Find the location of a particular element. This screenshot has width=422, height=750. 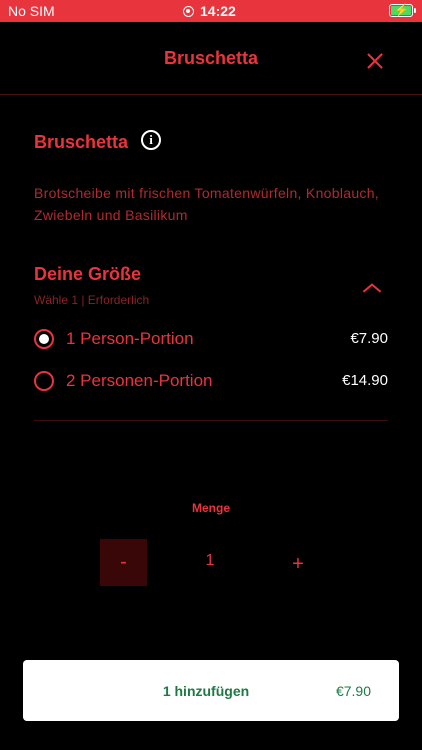

charging-bolt-icon: ⚡ is located at coordinates (401, 10).